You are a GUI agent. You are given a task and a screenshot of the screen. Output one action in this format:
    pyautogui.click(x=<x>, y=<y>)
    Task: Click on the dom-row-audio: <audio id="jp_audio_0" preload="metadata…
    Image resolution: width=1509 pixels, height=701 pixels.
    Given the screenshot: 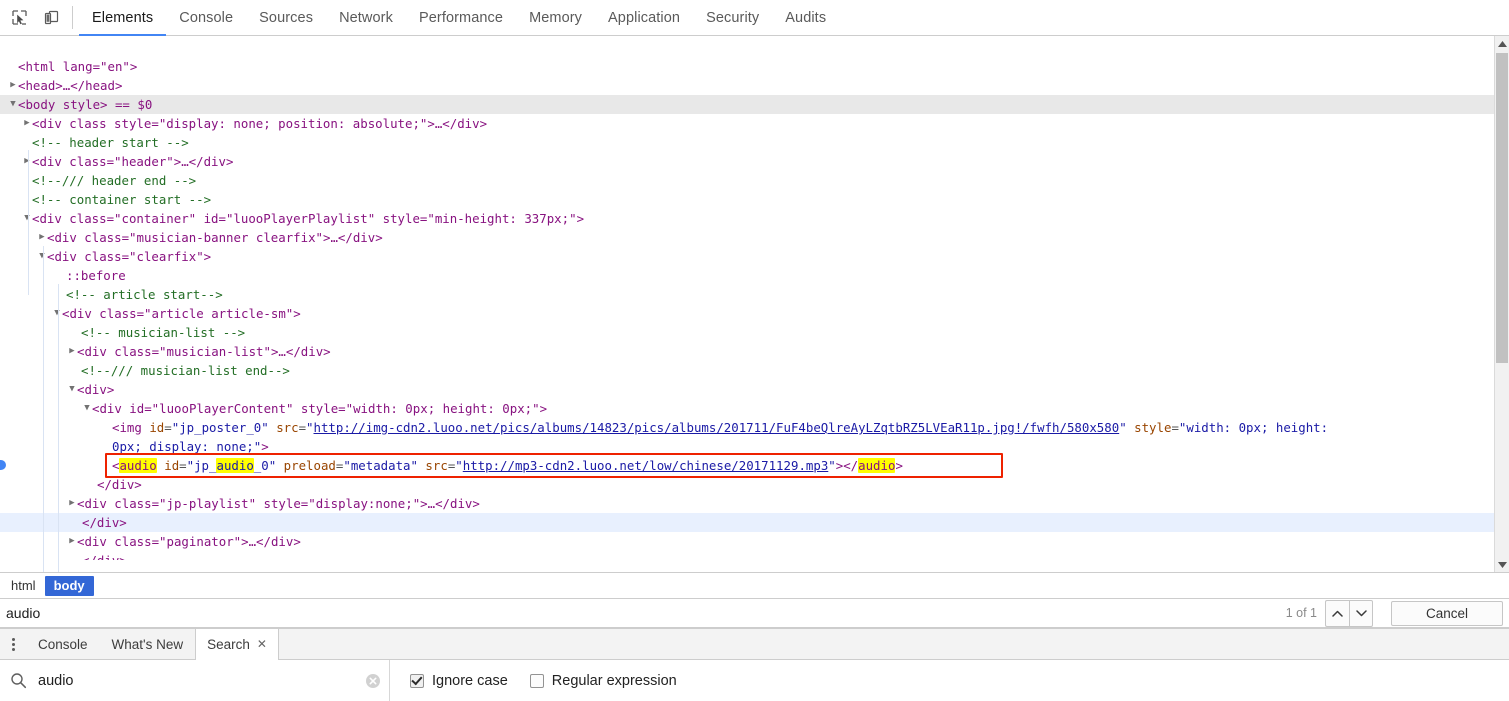 What is the action you would take?
    pyautogui.click(x=747, y=465)
    